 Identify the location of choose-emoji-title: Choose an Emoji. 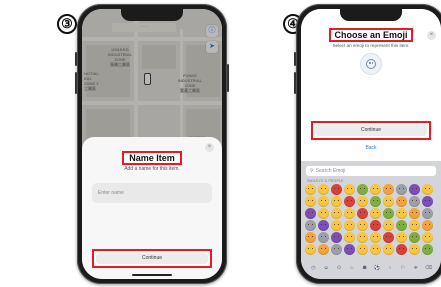
(371, 35).